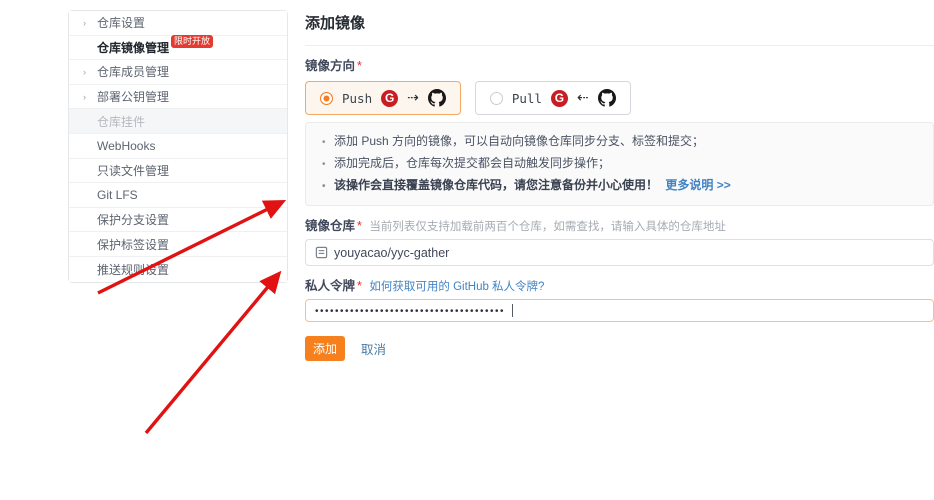 This screenshot has width=934, height=500. I want to click on sidebar-item-label: WebHooks, so click(126, 145).